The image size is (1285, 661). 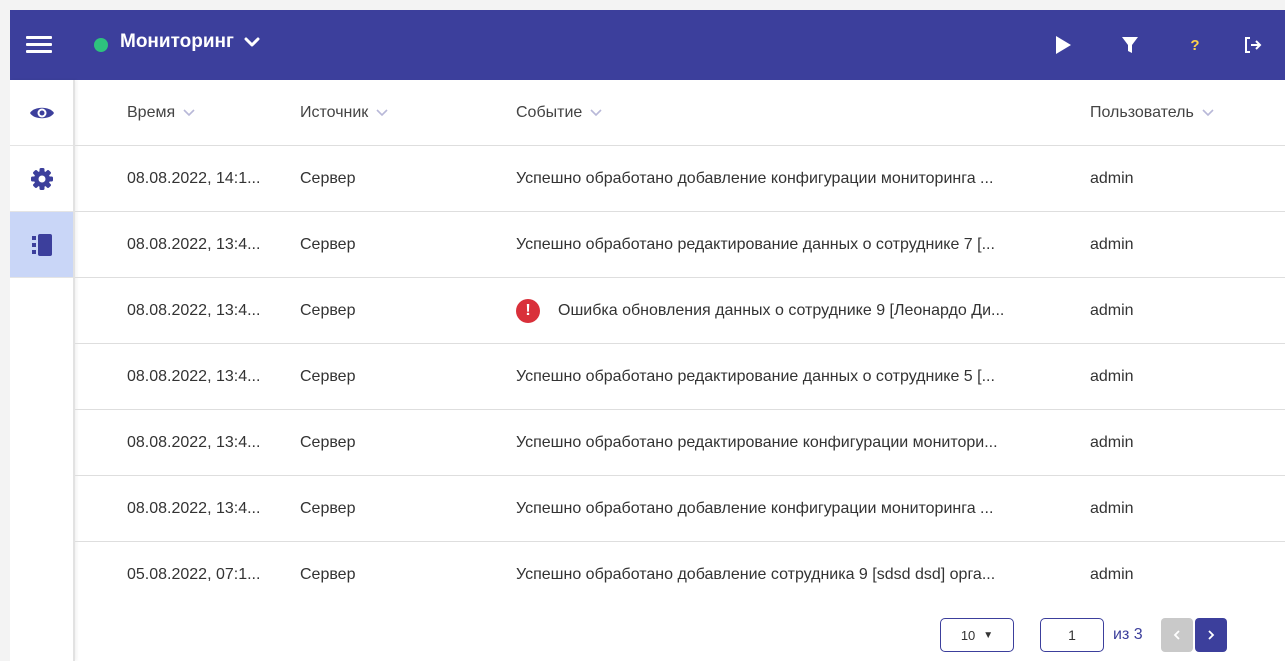 I want to click on prev-page-button, so click(x=1177, y=635).